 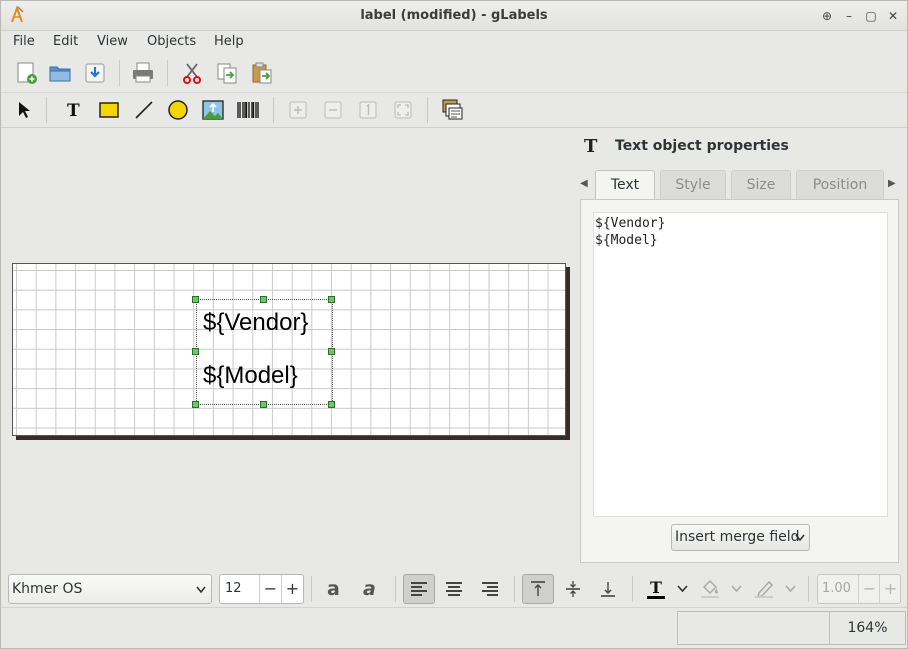 What do you see at coordinates (195, 299) in the screenshot?
I see `resize-handle-nw` at bounding box center [195, 299].